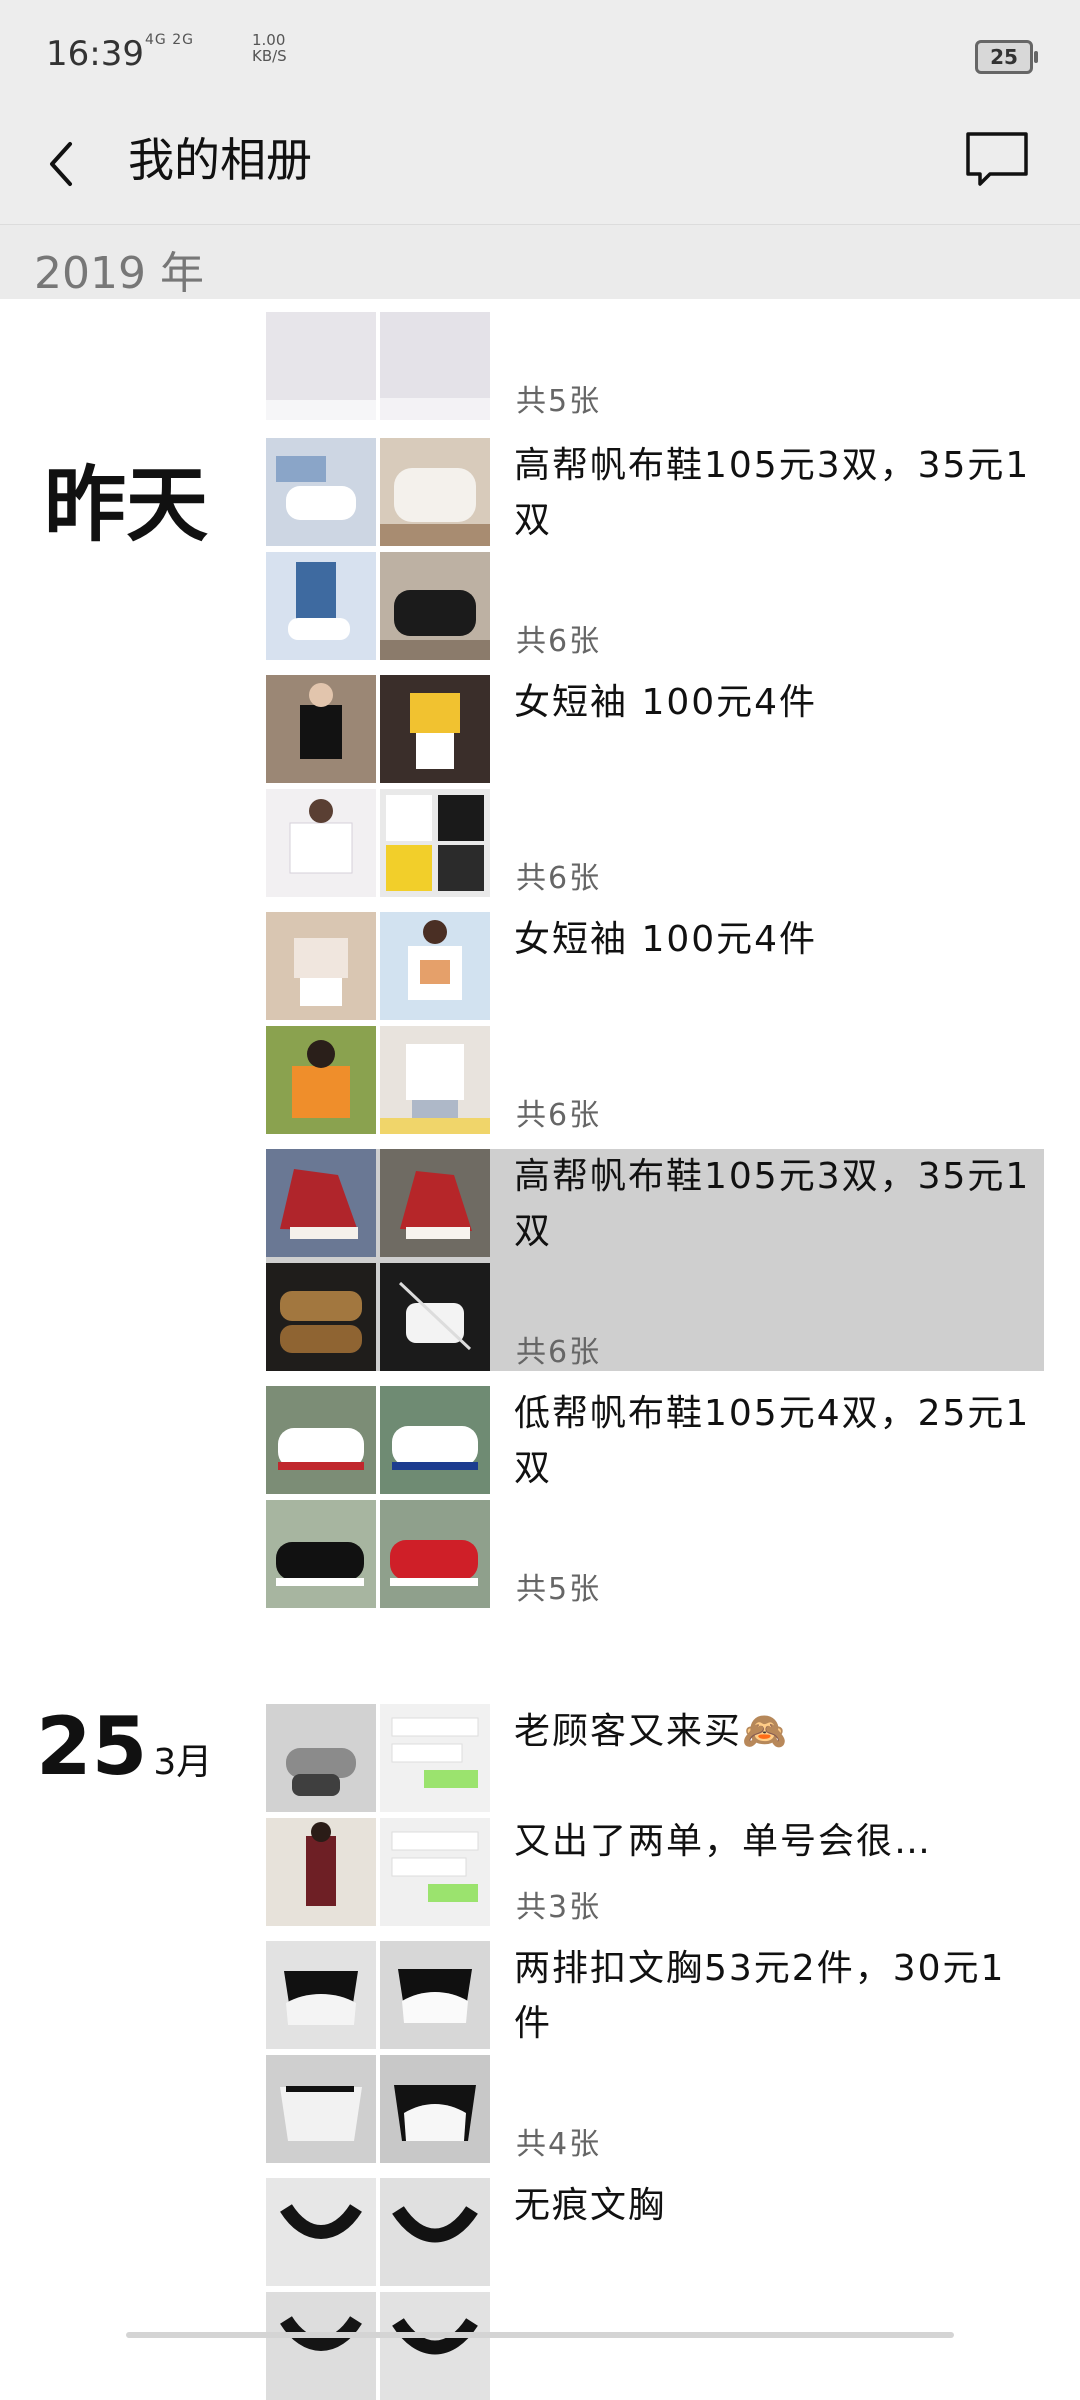  I want to click on photo-count: 共4张, so click(559, 2144).